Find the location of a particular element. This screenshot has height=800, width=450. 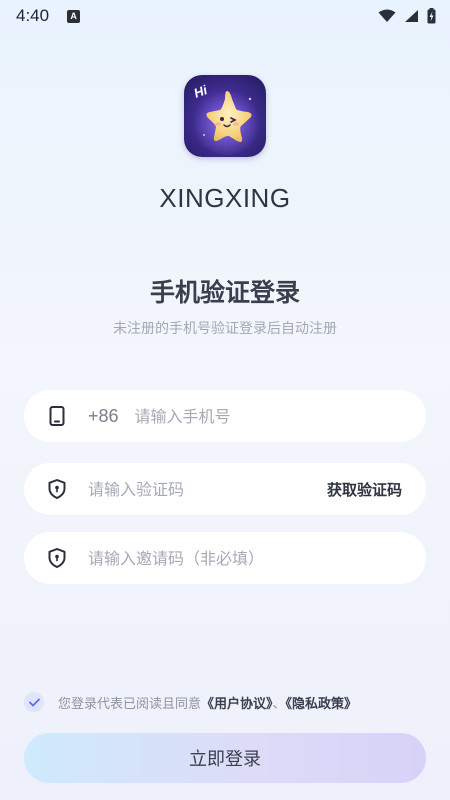

verification-code-field: 获取验证码 is located at coordinates (225, 489).